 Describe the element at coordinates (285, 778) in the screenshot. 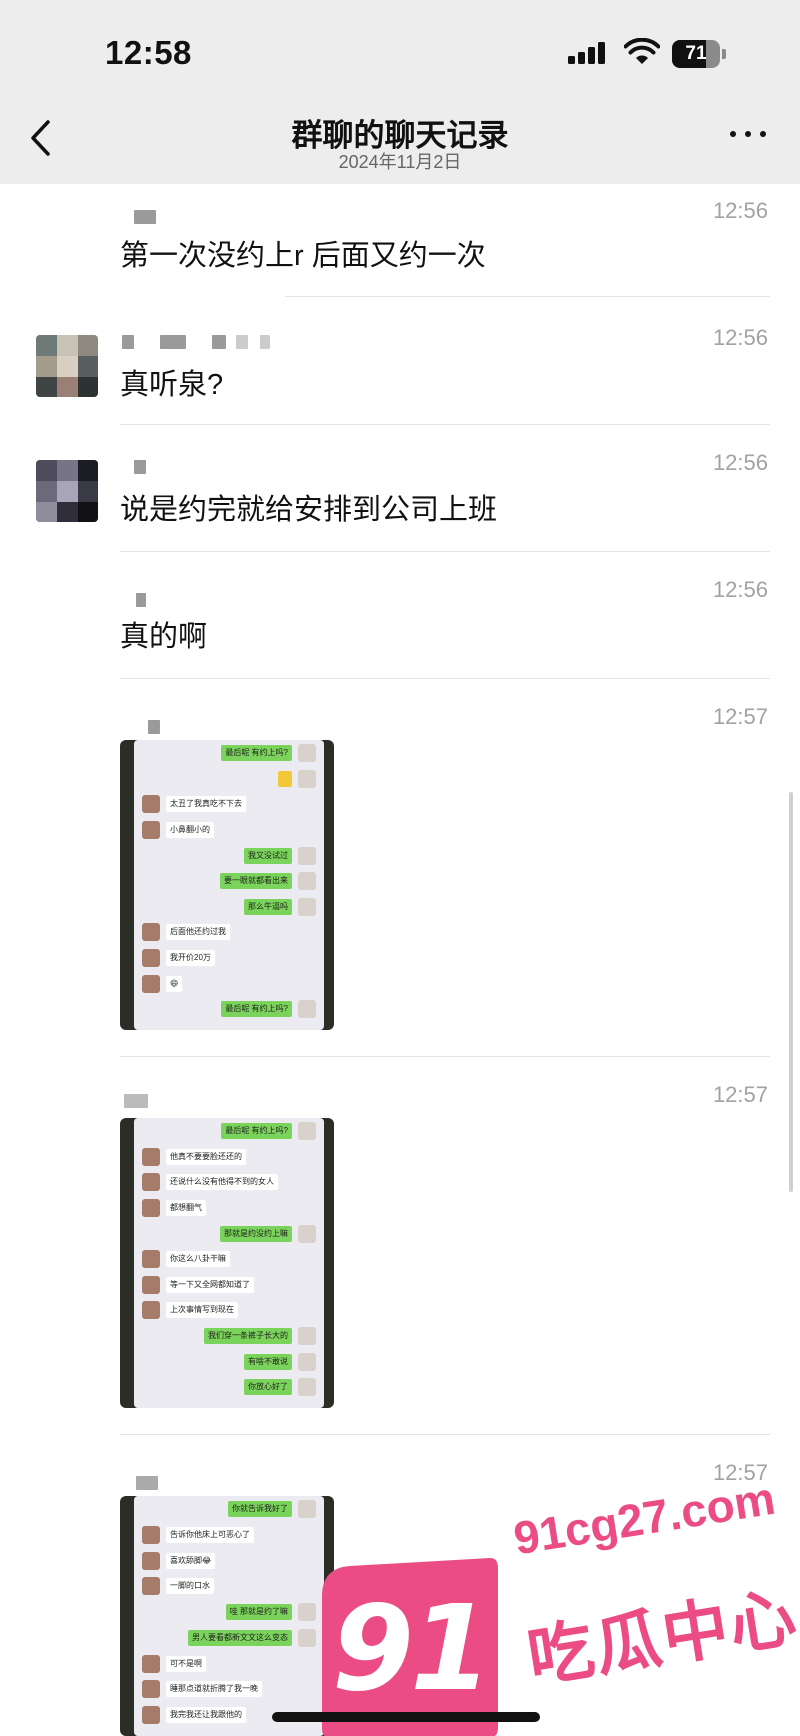

I see `screenshot-bubble-text` at that location.